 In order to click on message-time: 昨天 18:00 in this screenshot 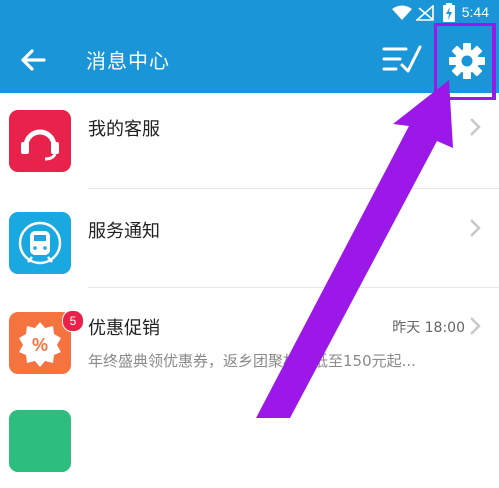, I will do `click(428, 328)`.